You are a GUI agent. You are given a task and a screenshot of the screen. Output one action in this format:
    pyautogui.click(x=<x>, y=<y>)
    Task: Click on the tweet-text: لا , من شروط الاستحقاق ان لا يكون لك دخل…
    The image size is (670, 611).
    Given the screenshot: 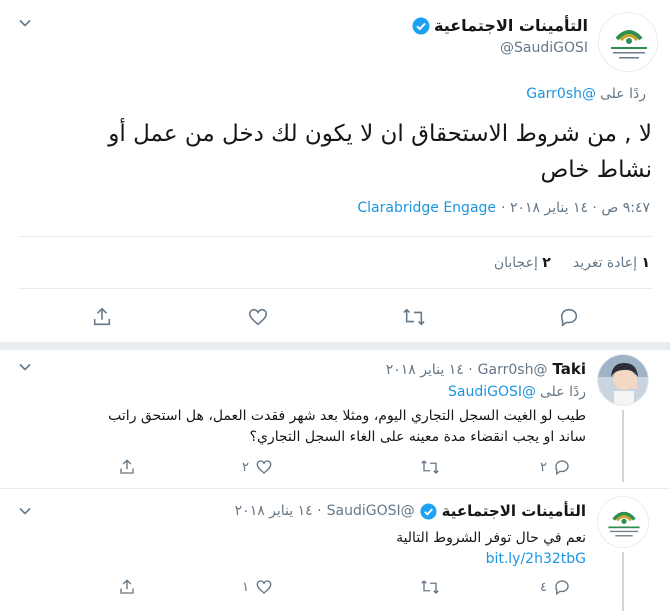 What is the action you would take?
    pyautogui.click(x=332, y=152)
    